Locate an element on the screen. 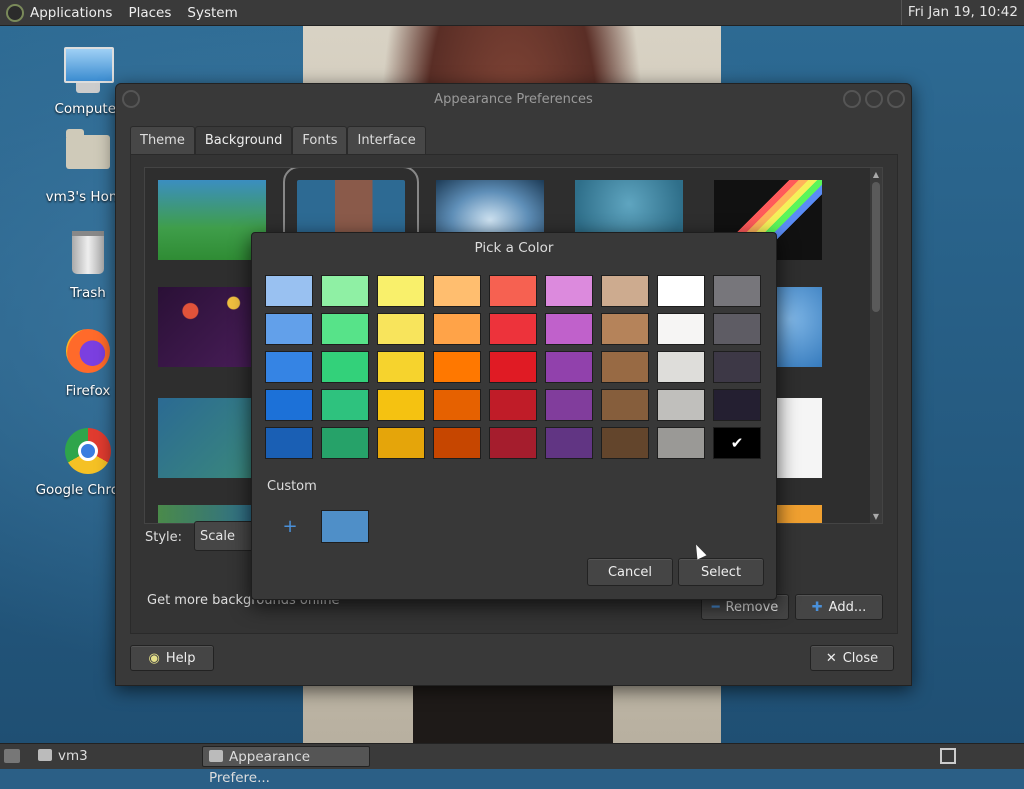 This screenshot has height=789, width=1024. style-label: Style: is located at coordinates (164, 537).